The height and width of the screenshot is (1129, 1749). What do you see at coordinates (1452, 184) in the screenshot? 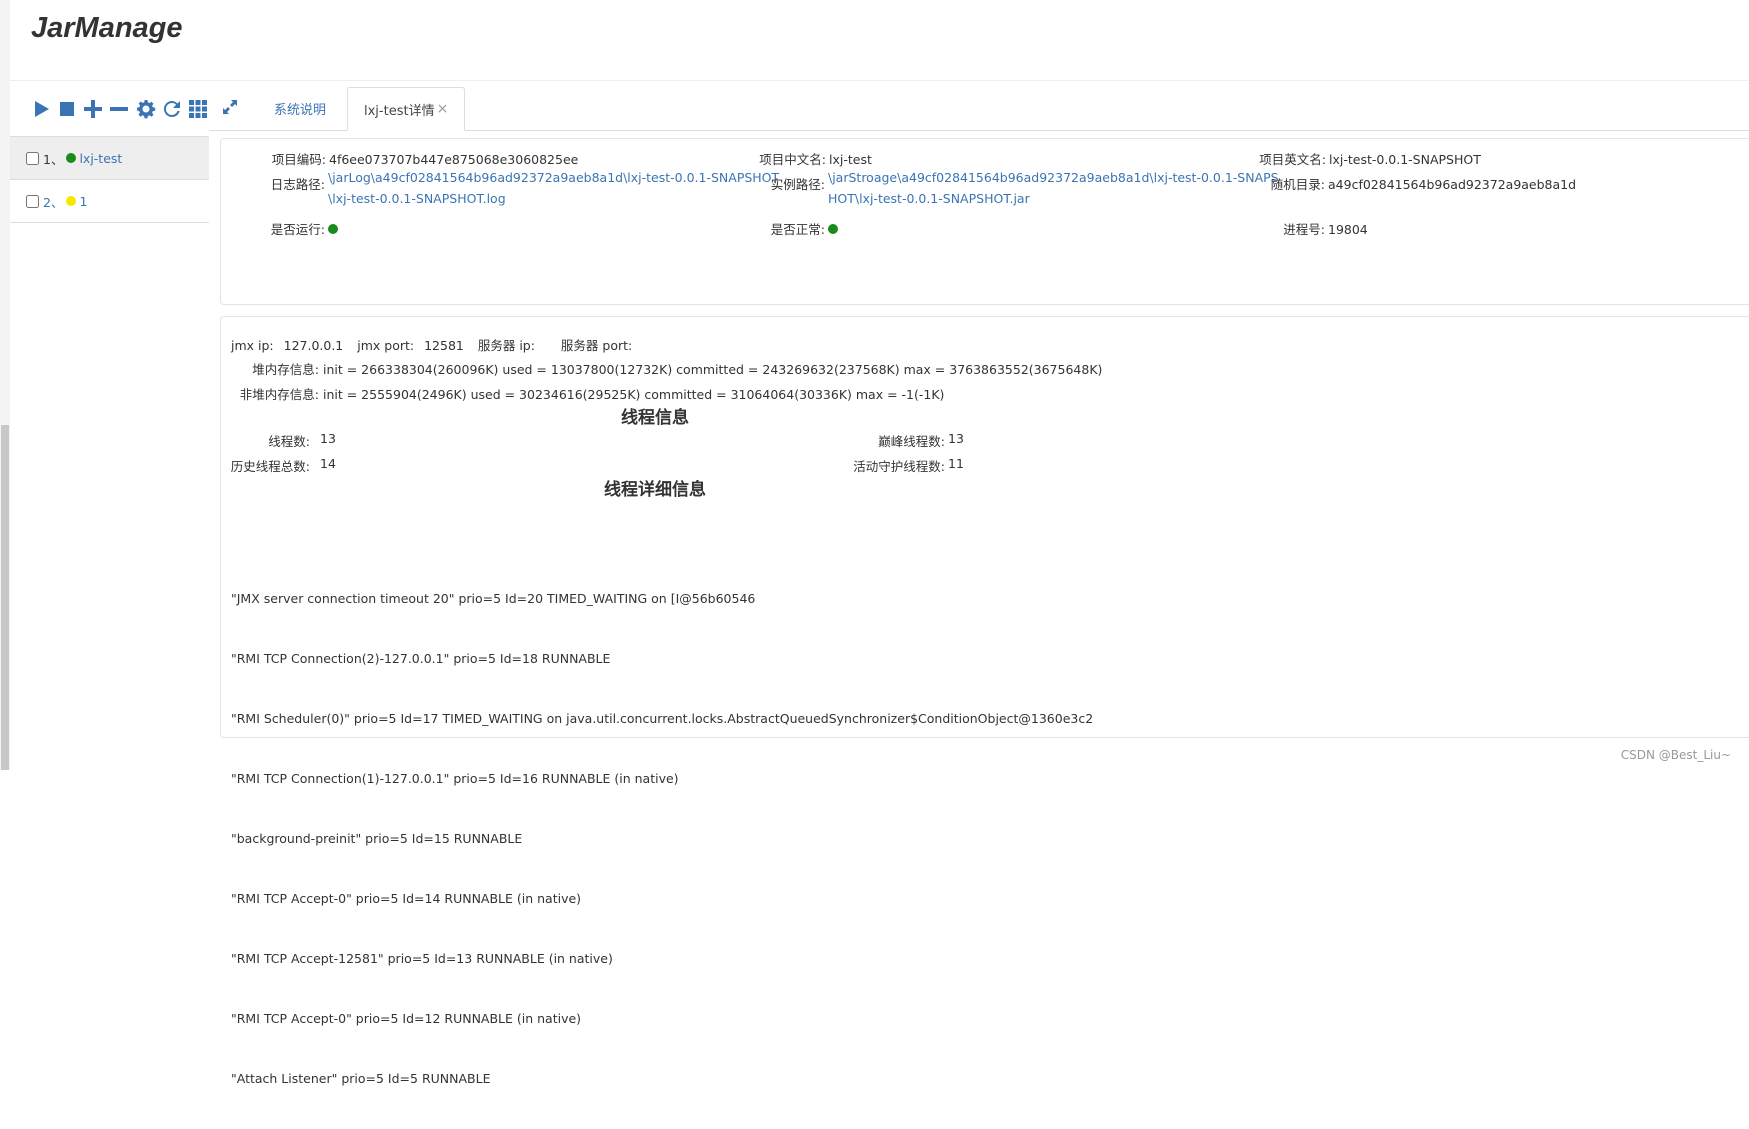
I see `random-dir-value: a49cf02841564b96ad92372a9aeb8a1d` at bounding box center [1452, 184].